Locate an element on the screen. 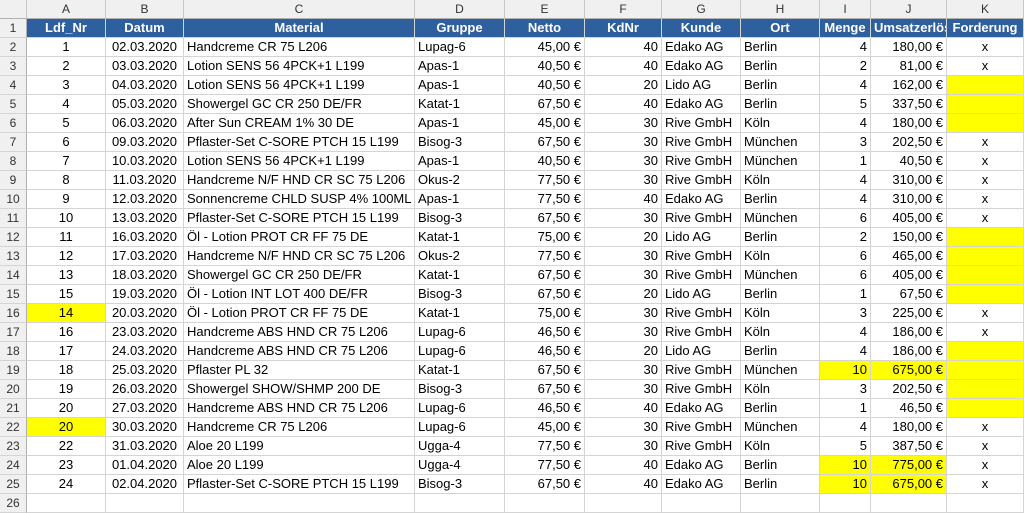  cell-datum: 06.03.2020 is located at coordinates (145, 123).